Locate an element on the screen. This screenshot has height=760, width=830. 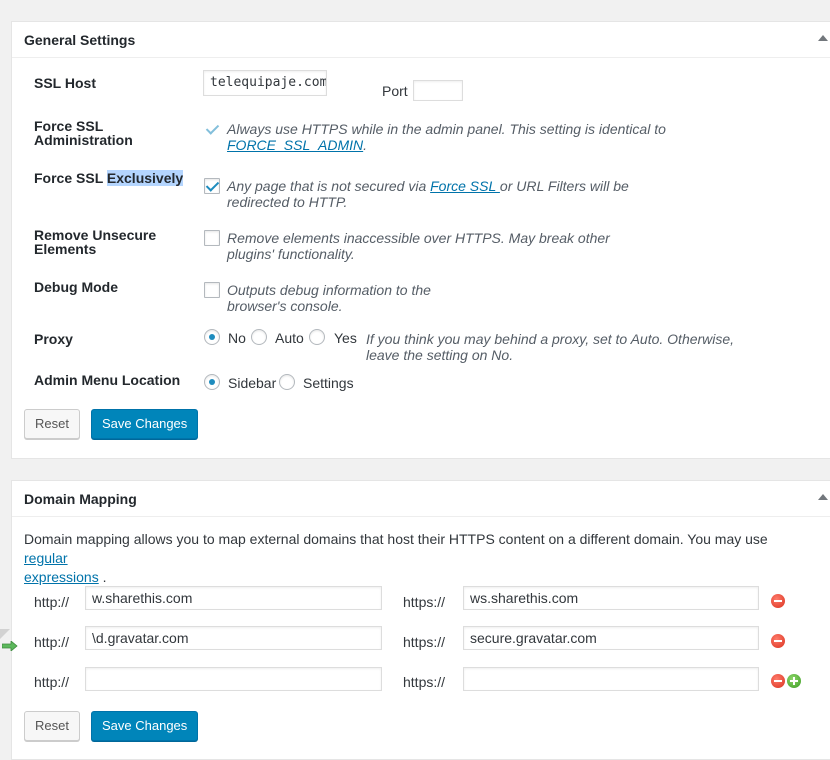
force-ssl-admin-link: FORCE_SSL_ADMIN is located at coordinates (295, 145).